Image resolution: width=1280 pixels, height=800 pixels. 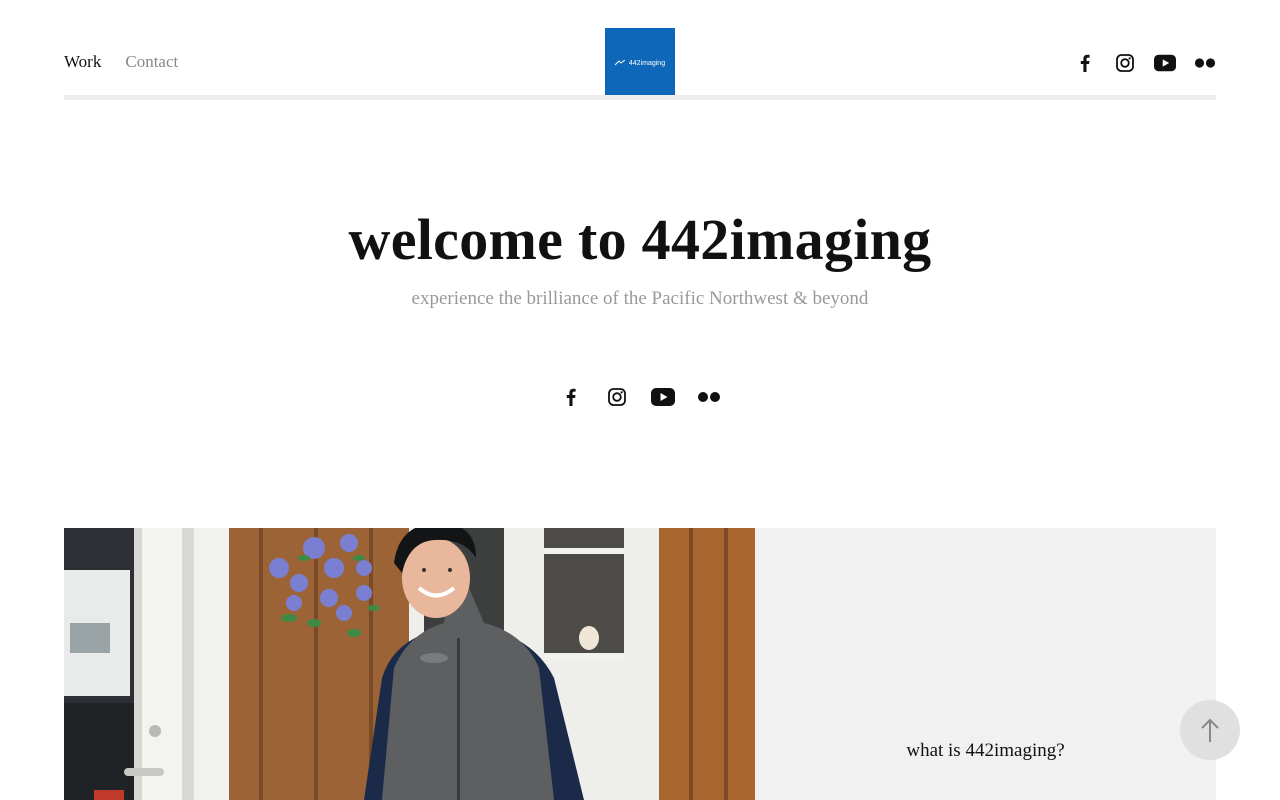 I want to click on scroll-to-top-button, so click(x=1210, y=730).